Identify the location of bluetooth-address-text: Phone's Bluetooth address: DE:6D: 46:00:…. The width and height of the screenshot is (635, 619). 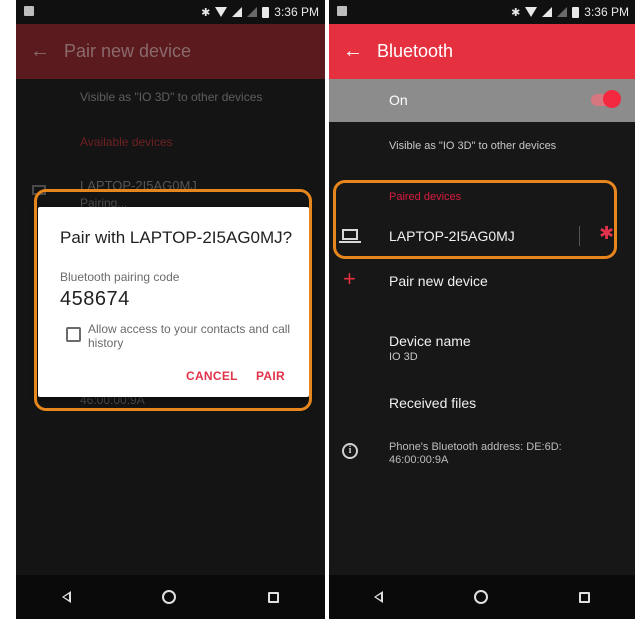
(475, 453).